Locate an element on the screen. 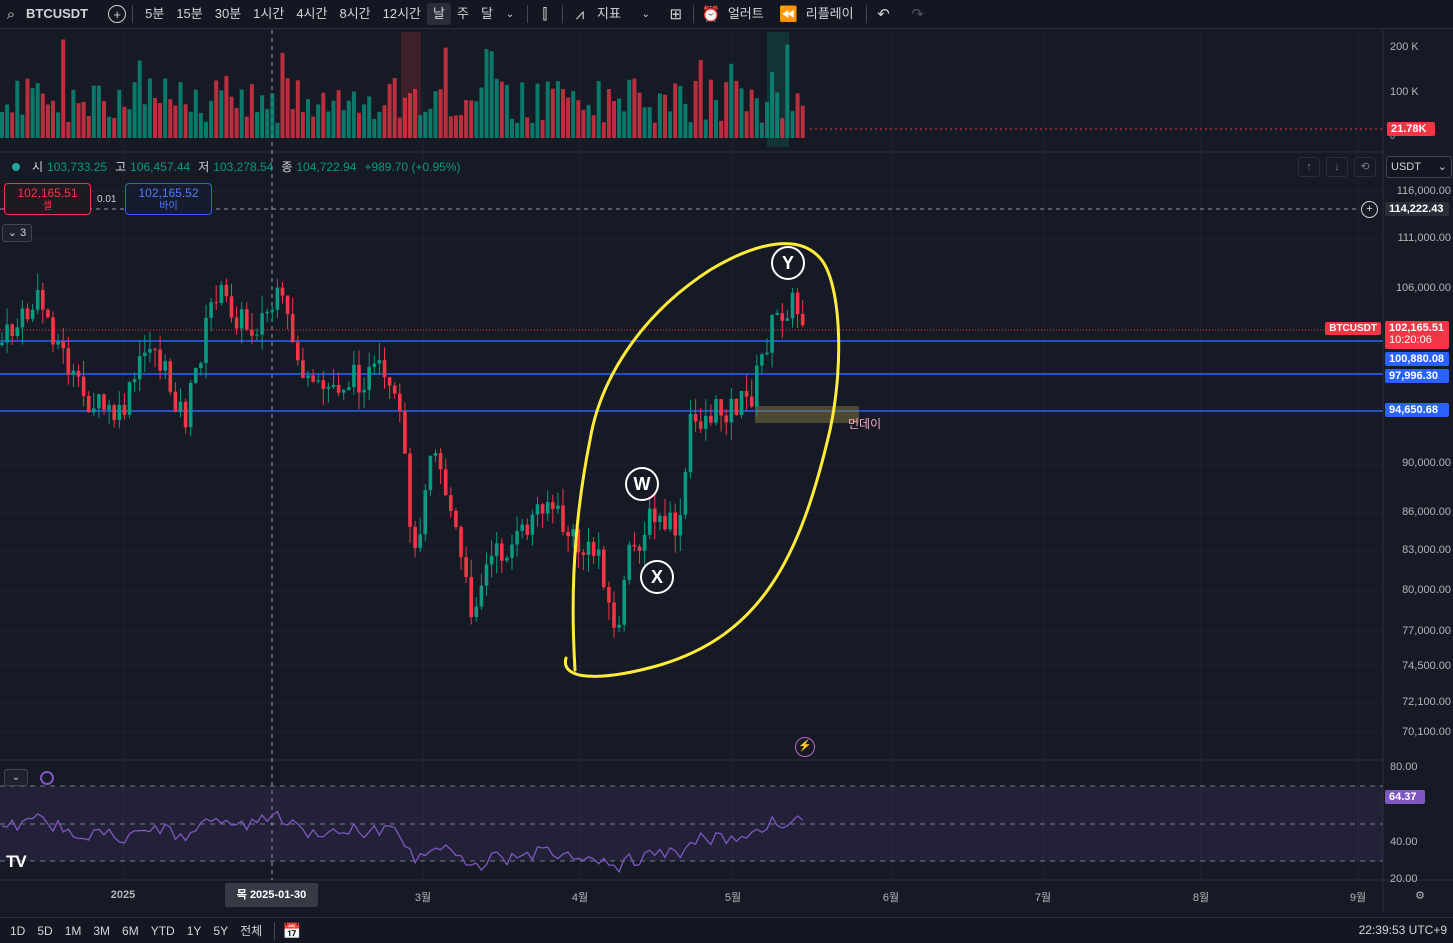  hline-price-tag: 97,996.30 is located at coordinates (1417, 376).